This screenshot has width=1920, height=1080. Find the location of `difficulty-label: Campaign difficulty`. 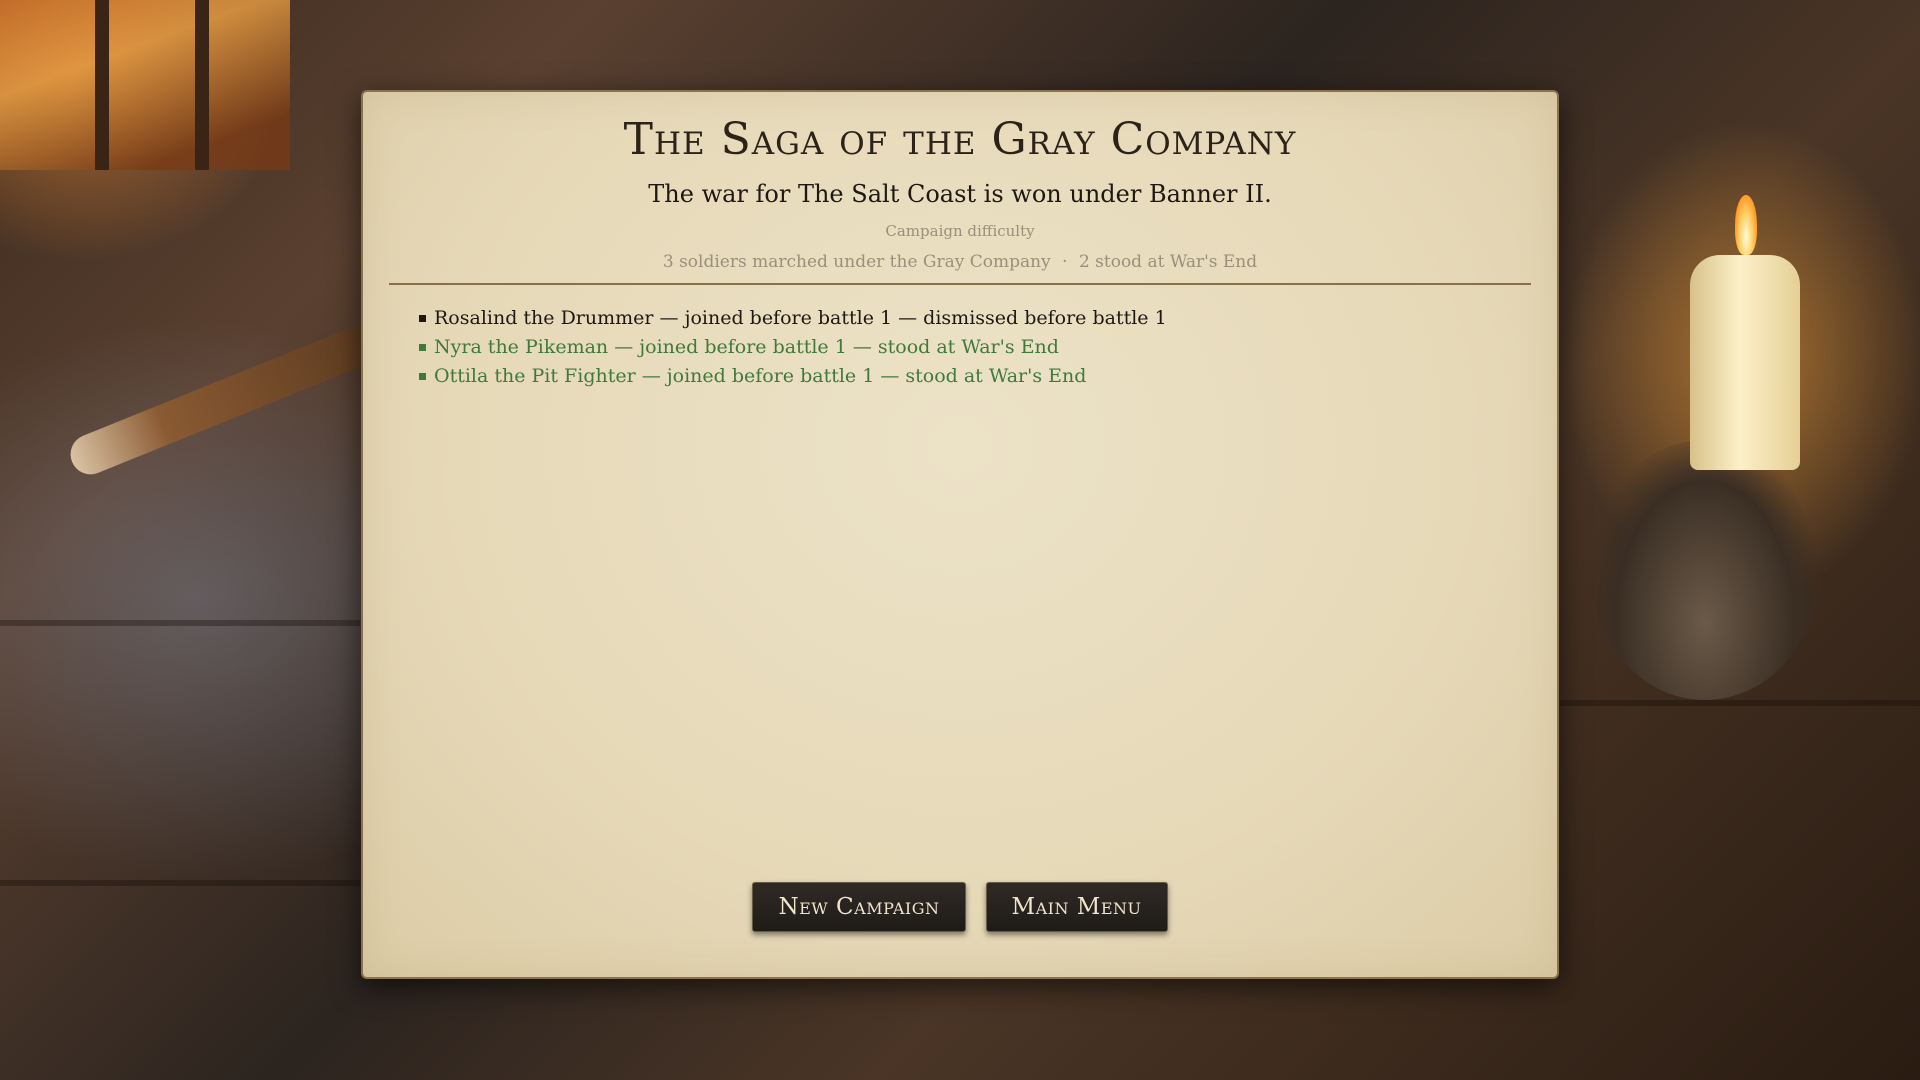

difficulty-label: Campaign difficulty is located at coordinates (960, 231).